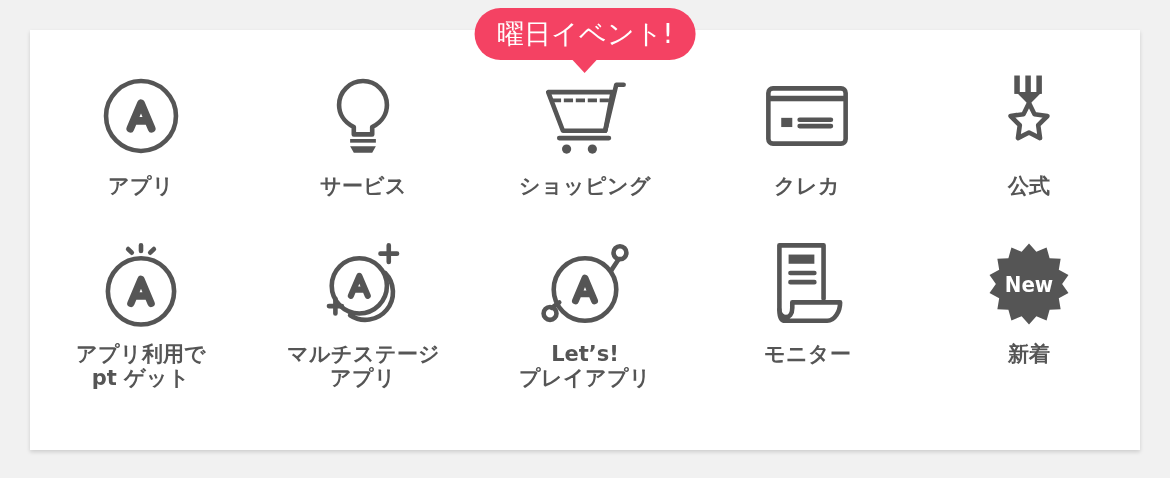  What do you see at coordinates (585, 313) in the screenshot?
I see `menu-item: Let’s! プレイアプリ` at bounding box center [585, 313].